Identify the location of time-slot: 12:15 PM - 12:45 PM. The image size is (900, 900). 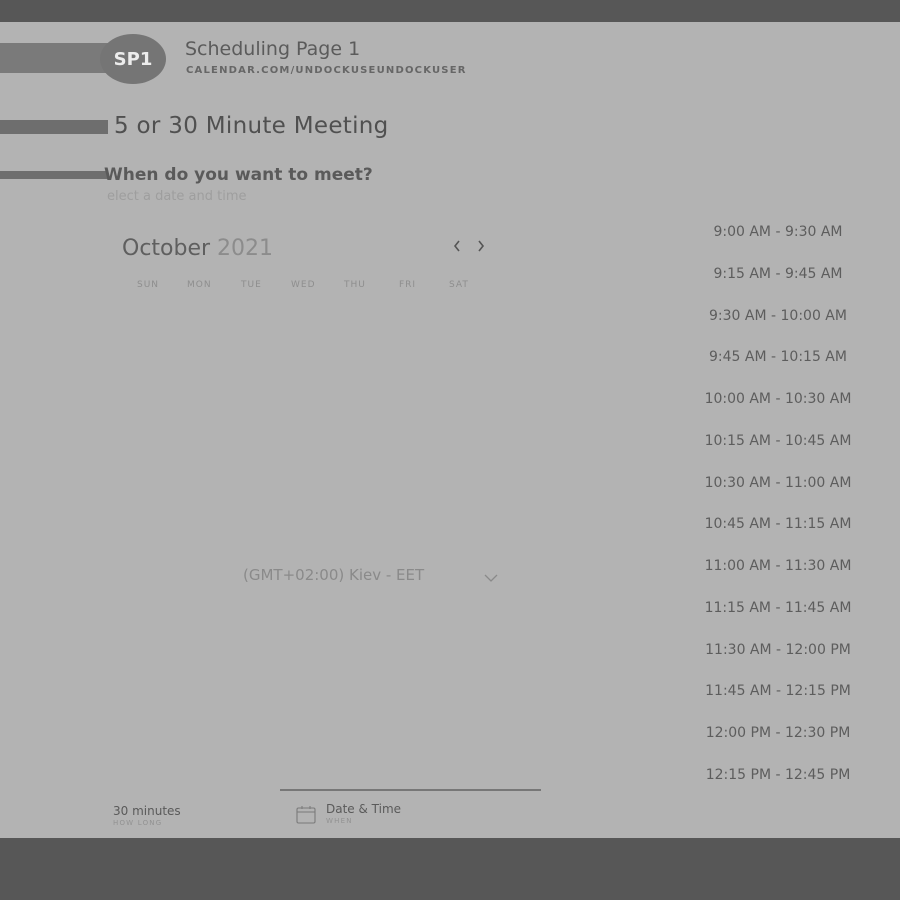
(778, 775).